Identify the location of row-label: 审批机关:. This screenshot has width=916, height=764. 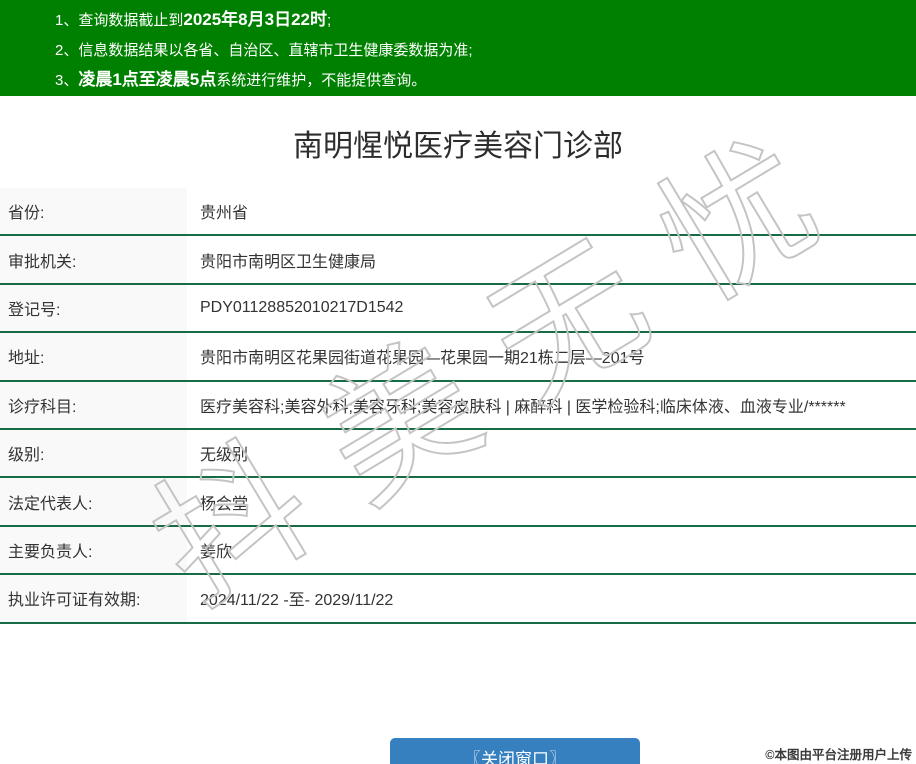
(93, 259).